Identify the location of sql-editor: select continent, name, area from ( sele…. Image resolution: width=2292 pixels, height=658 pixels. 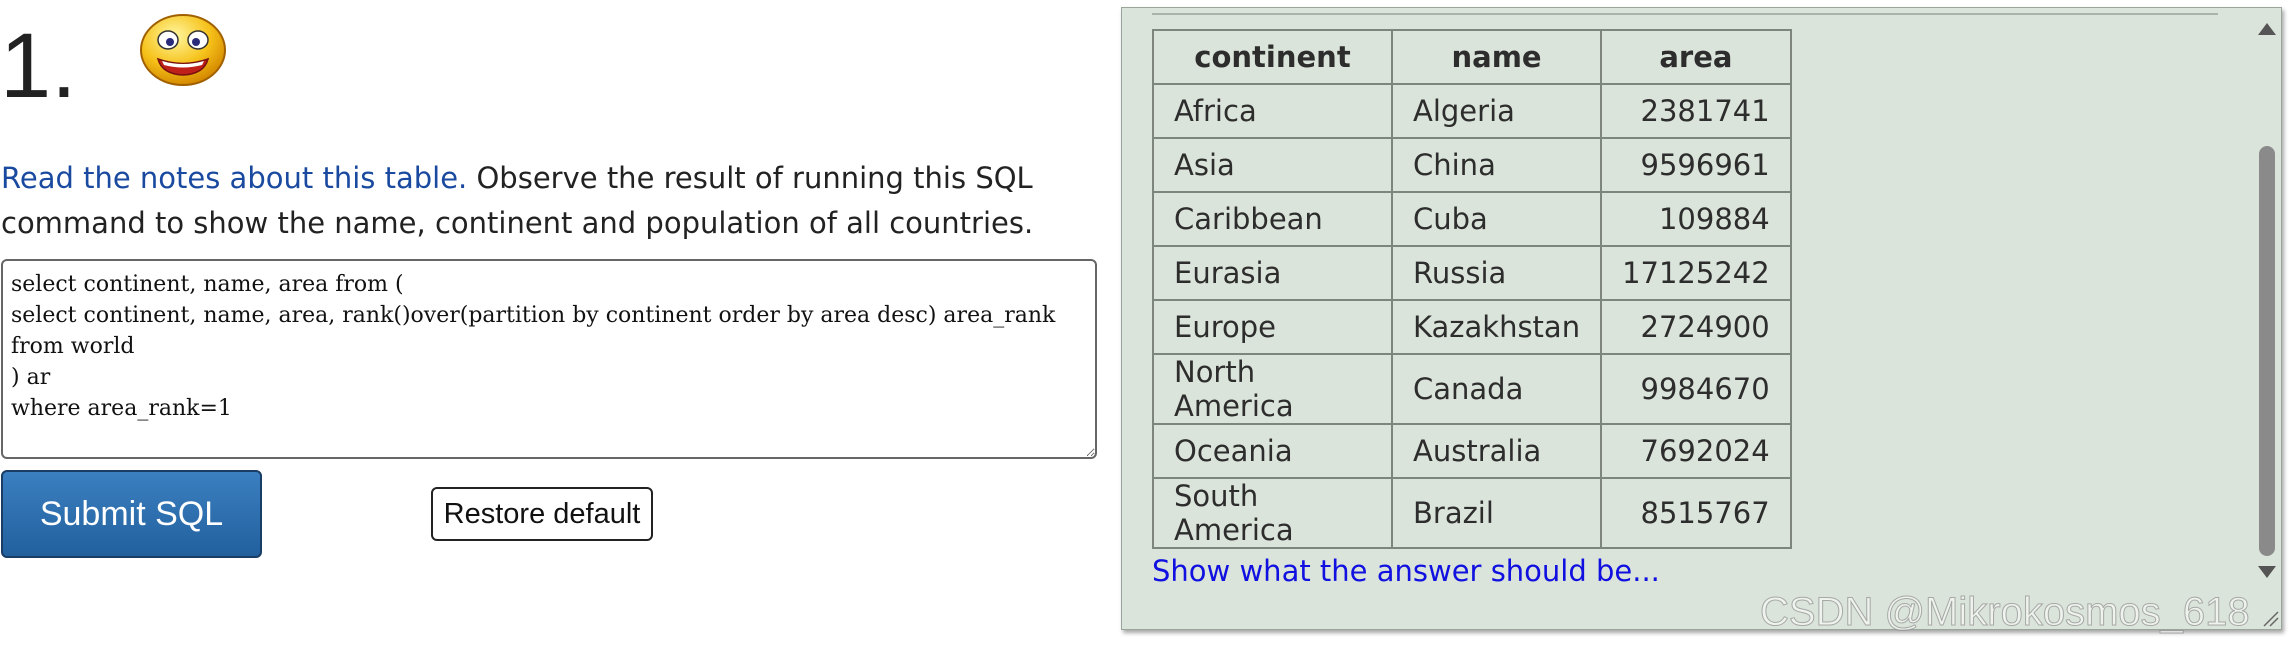
(549, 359).